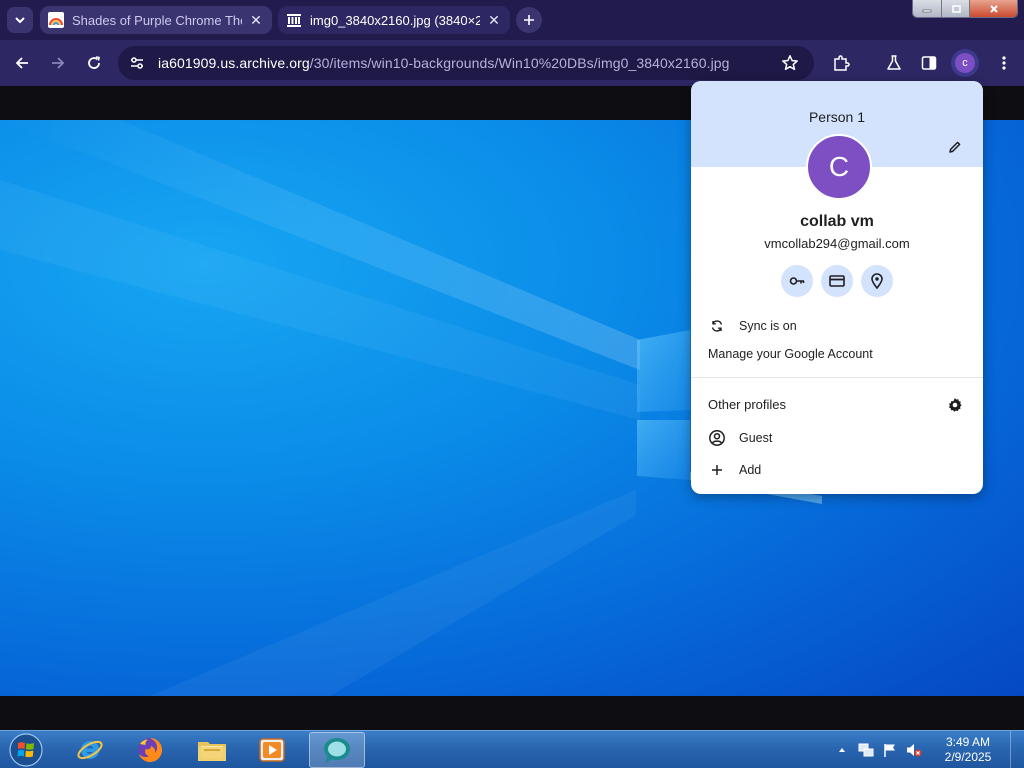  I want to click on start-button, so click(26, 750).